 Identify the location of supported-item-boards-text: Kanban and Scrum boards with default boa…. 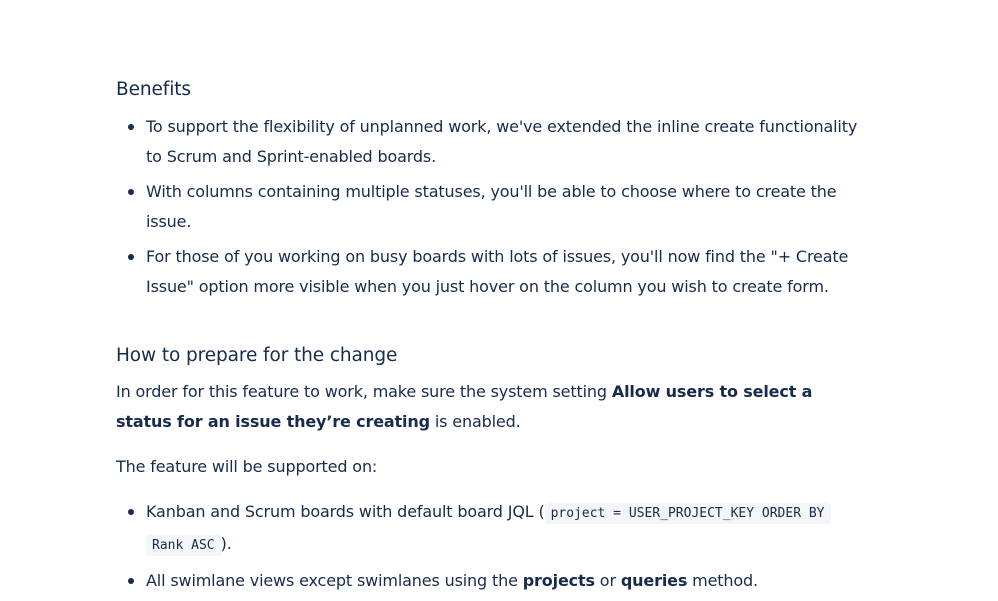
(345, 511).